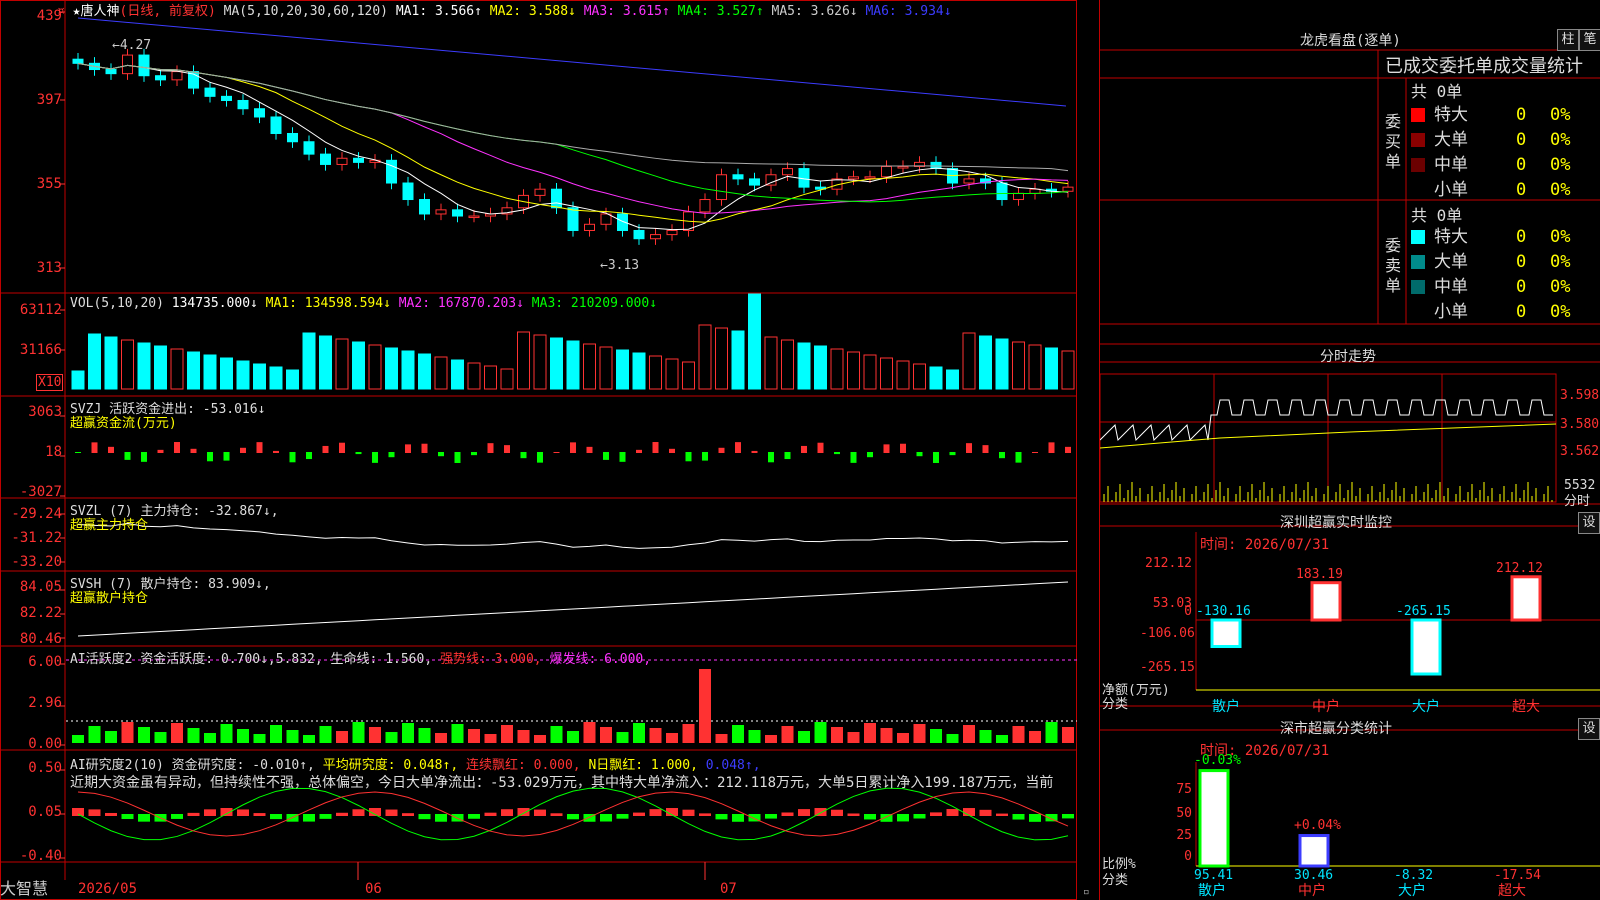 This screenshot has height=900, width=1600. I want to click on class-bar-value: -8.32, so click(1414, 875).